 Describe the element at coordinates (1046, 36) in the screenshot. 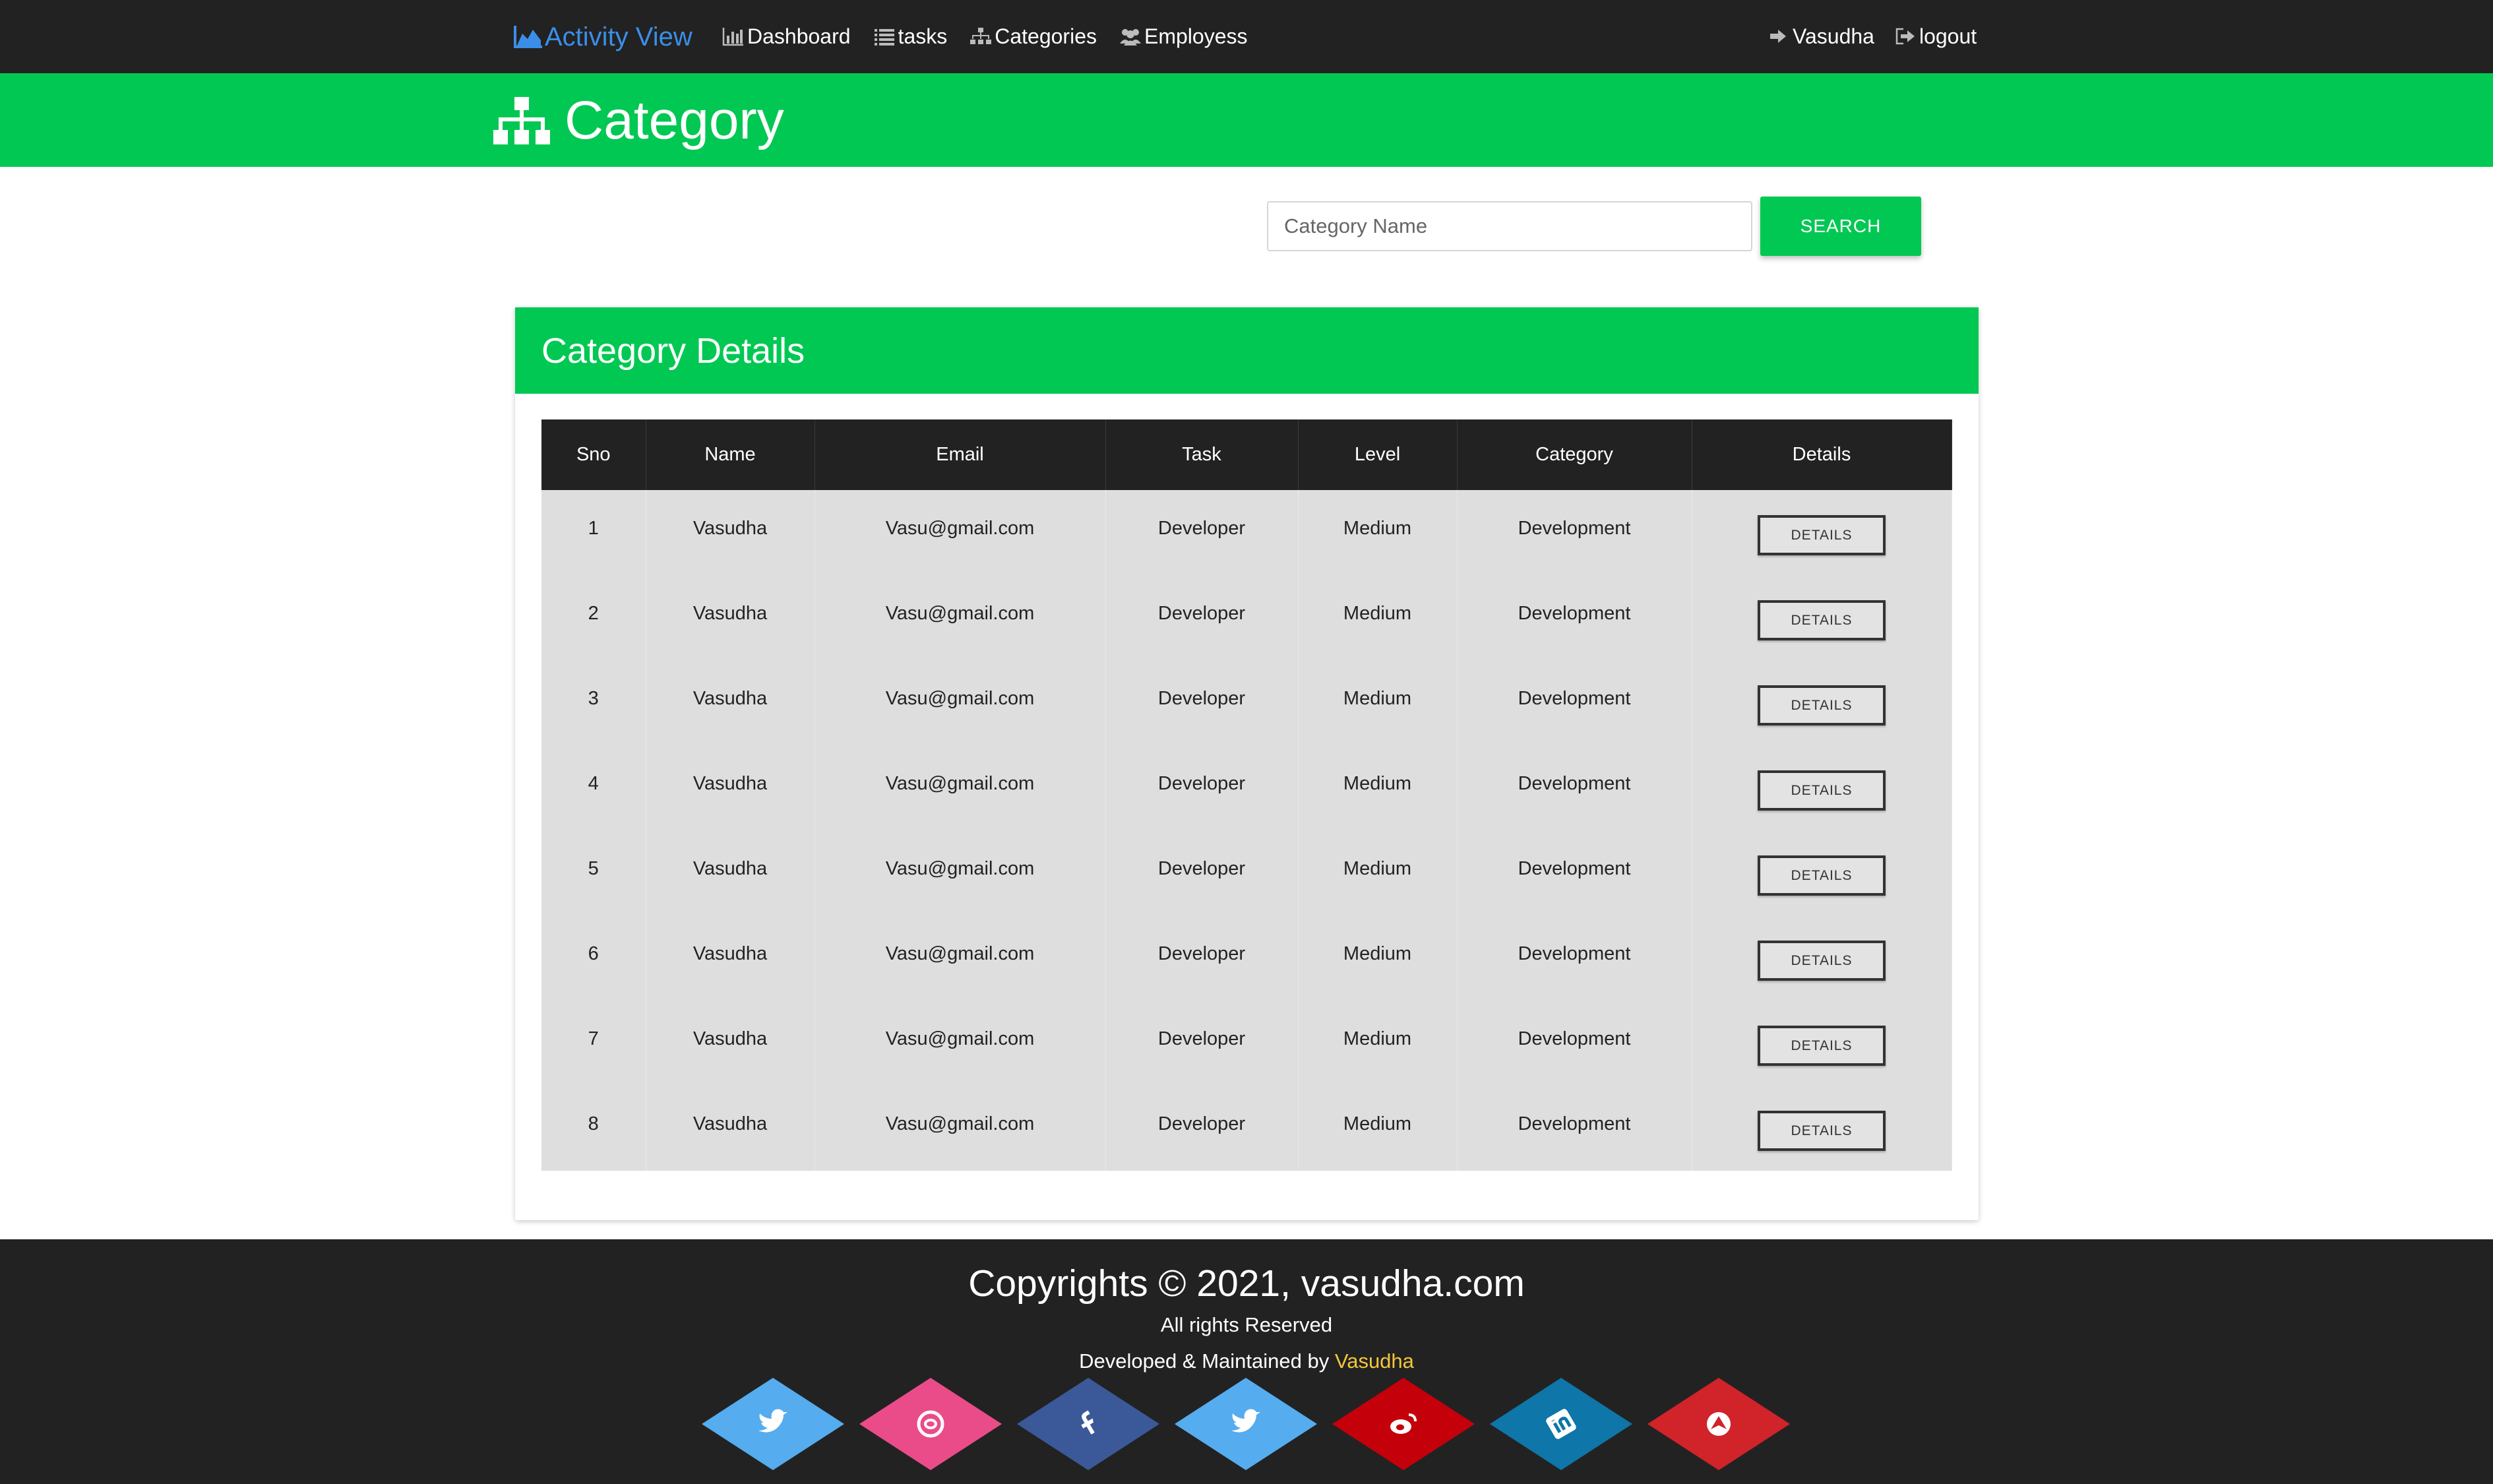

I see `nav-item-label: Categories` at that location.